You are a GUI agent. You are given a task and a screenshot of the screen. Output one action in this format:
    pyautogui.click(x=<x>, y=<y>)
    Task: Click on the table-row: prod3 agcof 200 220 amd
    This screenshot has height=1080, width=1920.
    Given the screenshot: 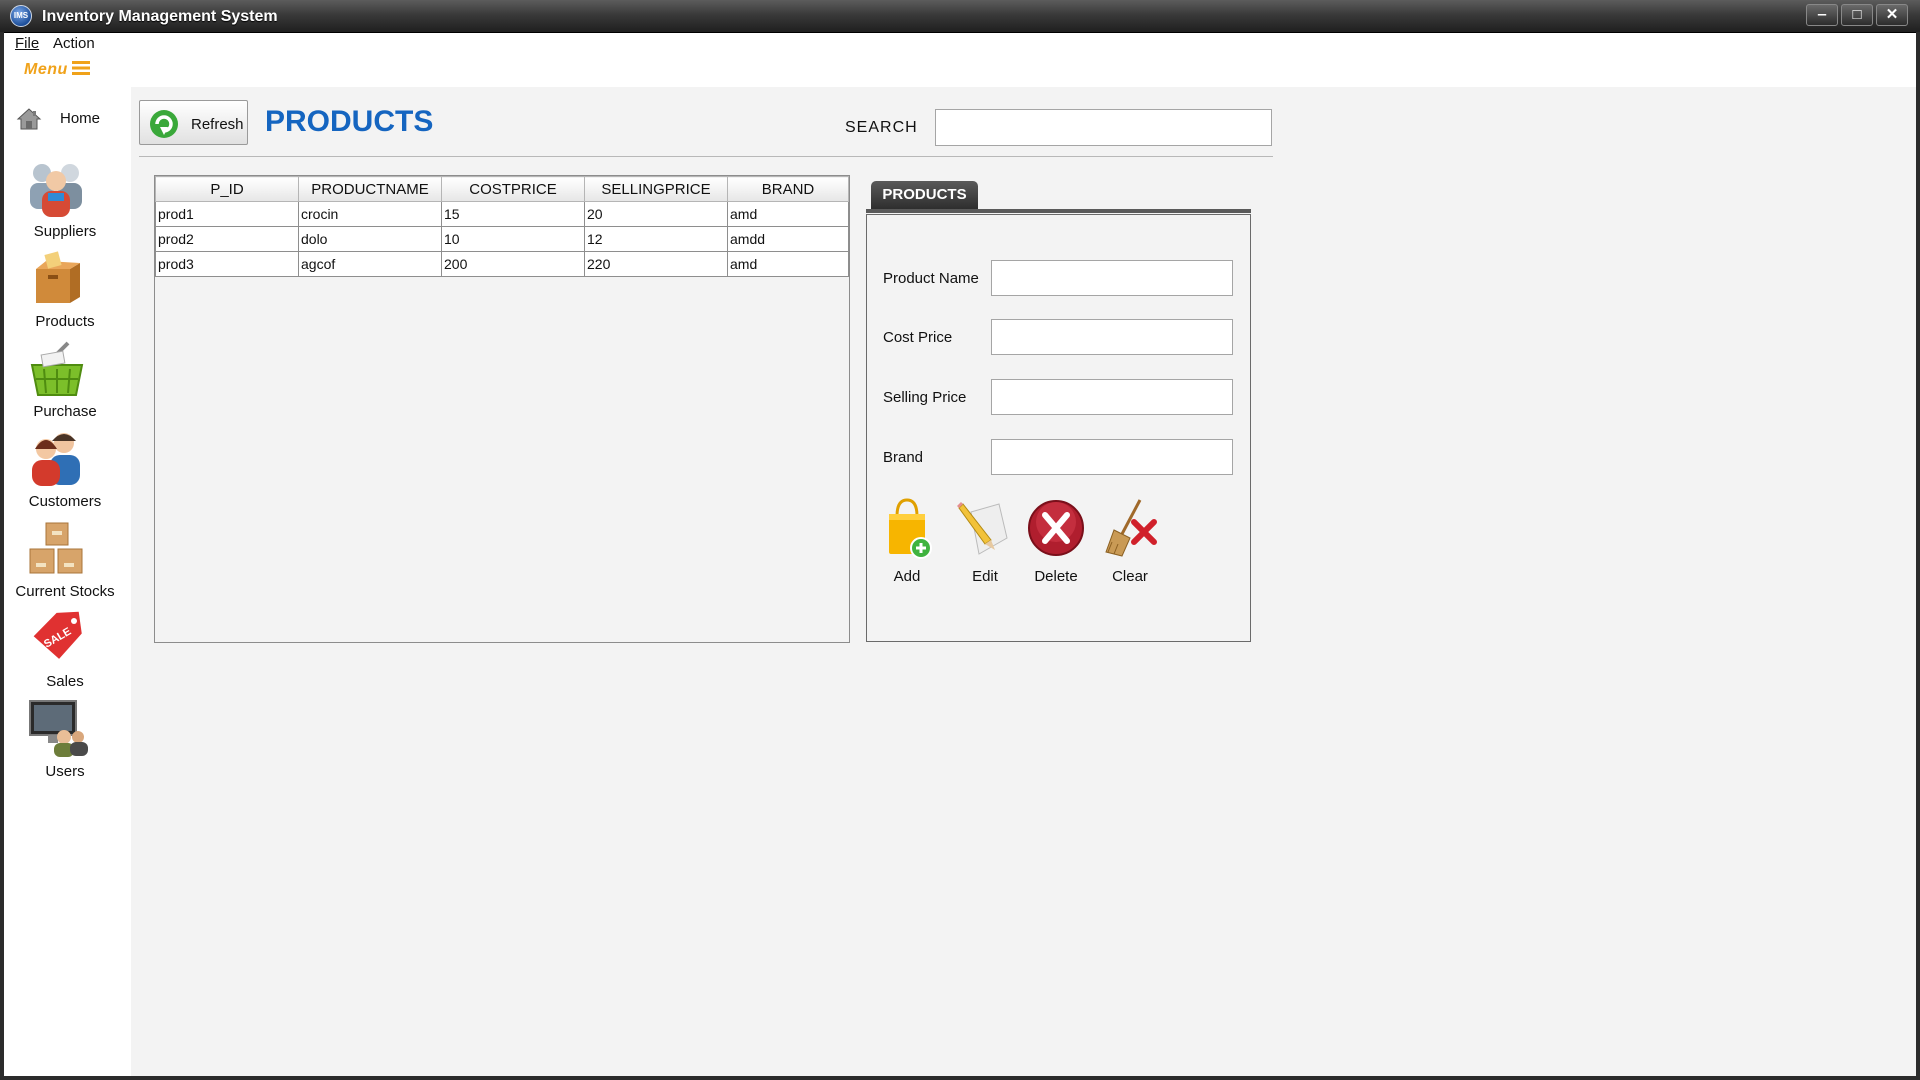 What is the action you would take?
    pyautogui.click(x=502, y=264)
    